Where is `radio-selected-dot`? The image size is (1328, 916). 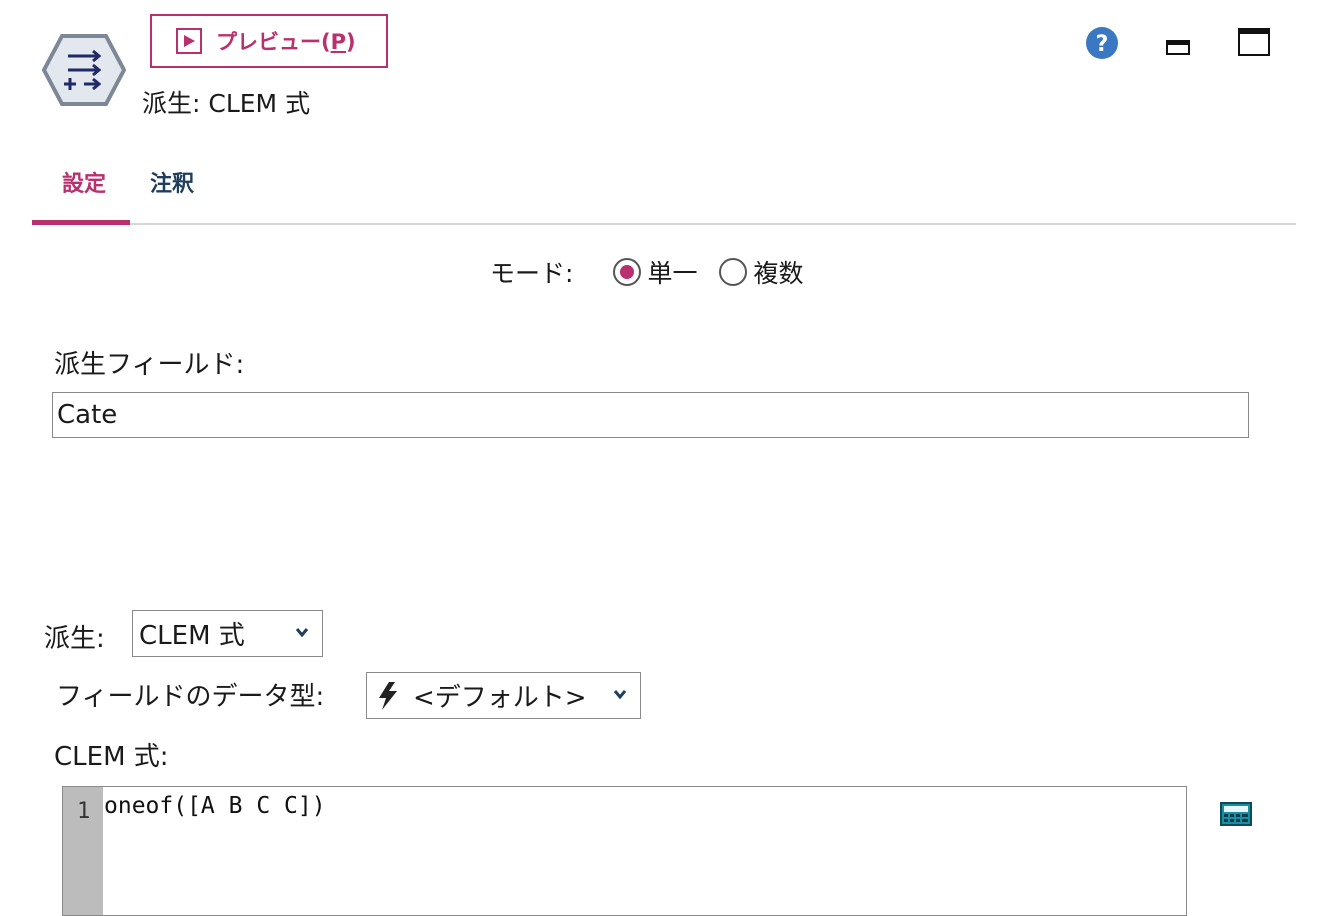
radio-selected-dot is located at coordinates (627, 272).